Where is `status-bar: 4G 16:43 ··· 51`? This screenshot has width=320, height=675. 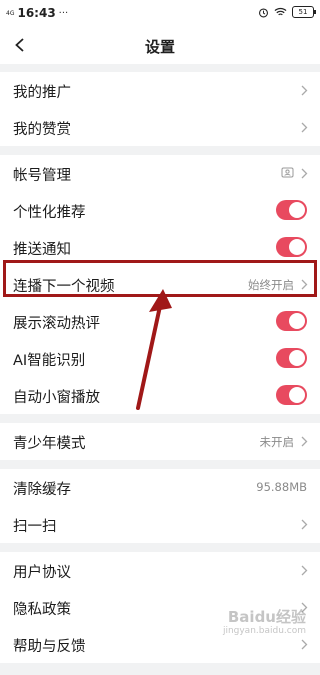
status-bar: 4G 16:43 ··· 51 is located at coordinates (160, 13).